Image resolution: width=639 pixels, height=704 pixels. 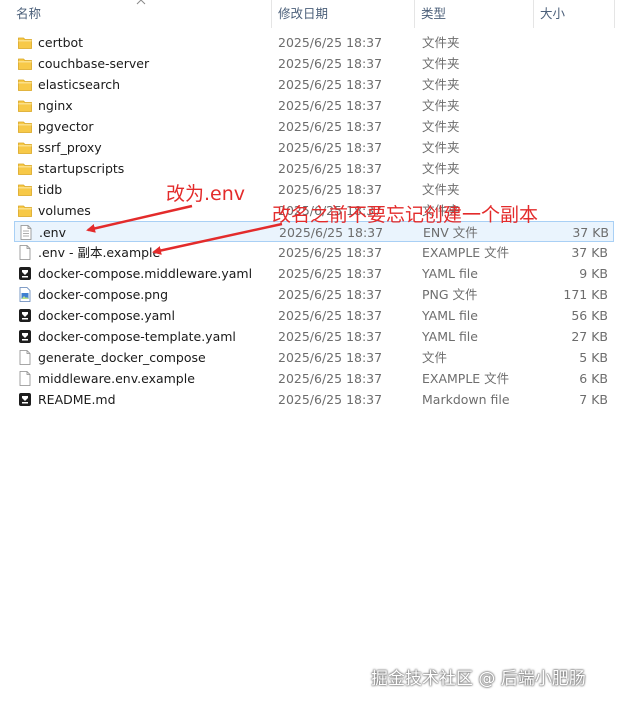 What do you see at coordinates (593, 273) in the screenshot?
I see `file-size: 9 KB` at bounding box center [593, 273].